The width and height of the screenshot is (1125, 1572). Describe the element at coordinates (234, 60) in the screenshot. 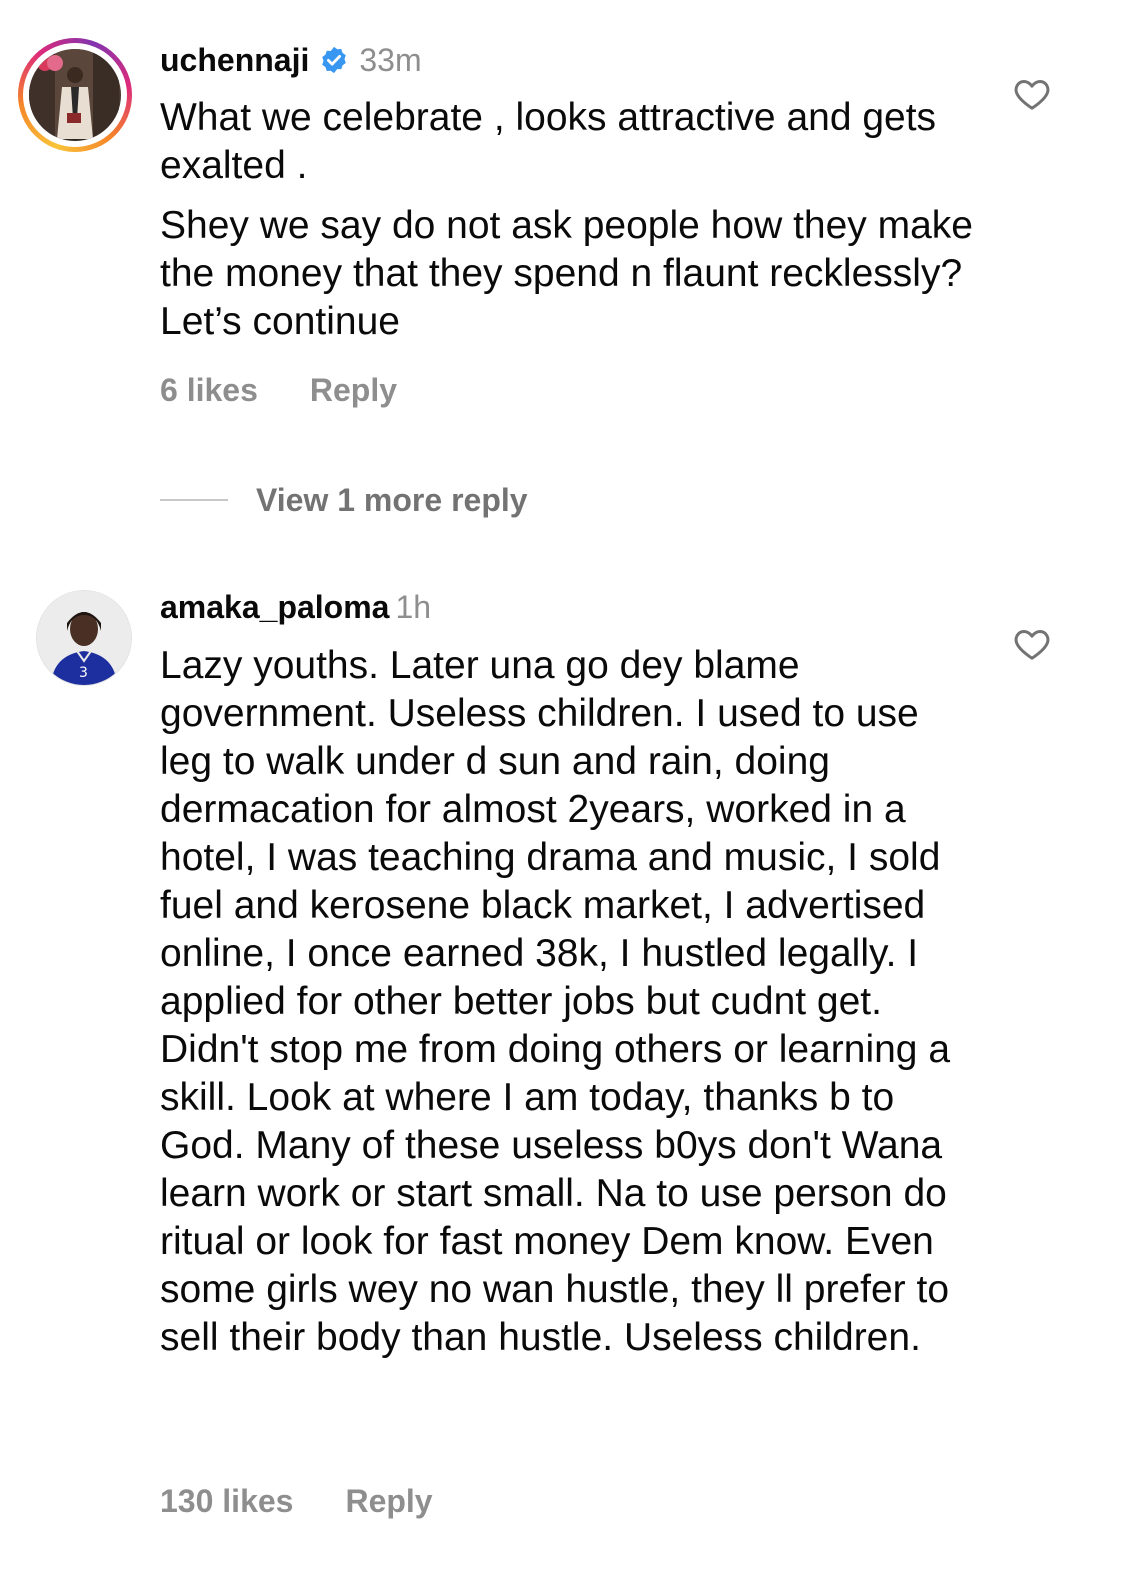

I see `username: uchennaji` at that location.